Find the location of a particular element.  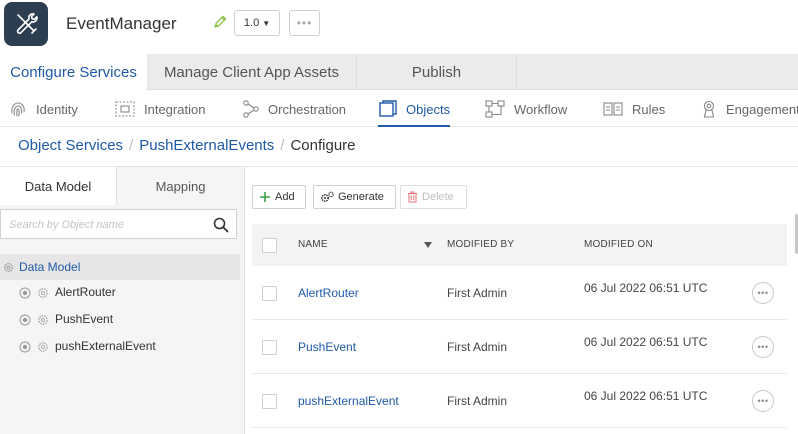

app-header: EventManager 1.0 ▼ ••• is located at coordinates (399, 27).